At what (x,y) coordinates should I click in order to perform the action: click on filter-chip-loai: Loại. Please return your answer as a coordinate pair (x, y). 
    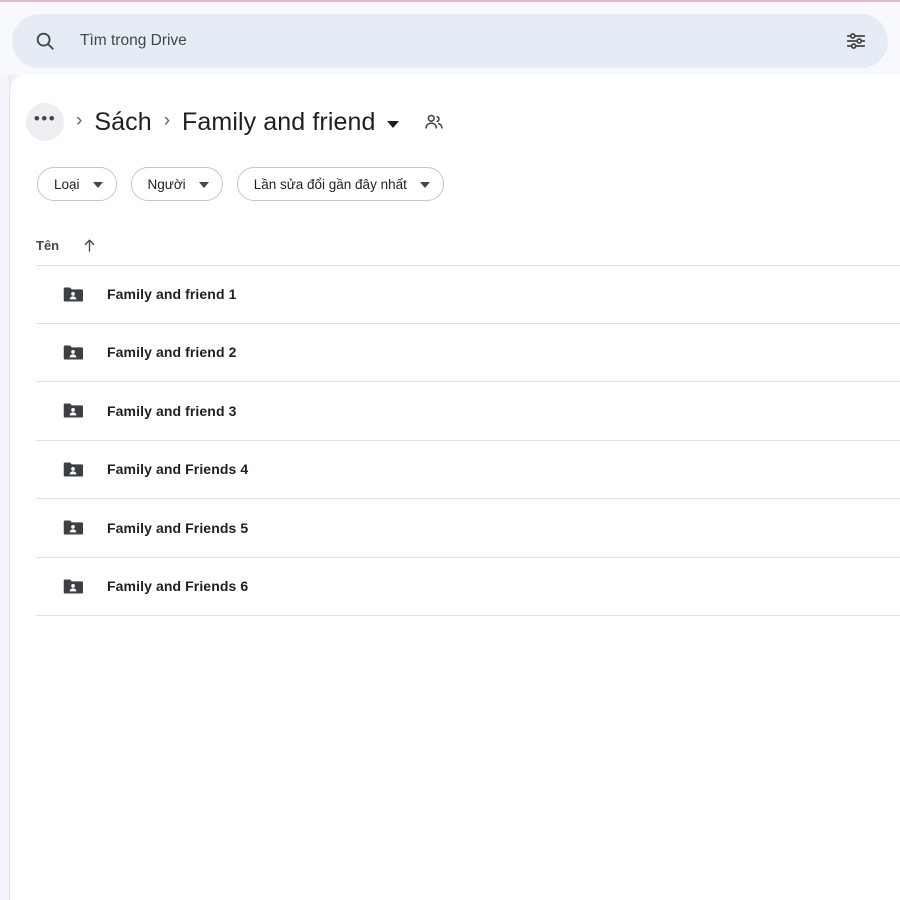
    Looking at the image, I should click on (77, 184).